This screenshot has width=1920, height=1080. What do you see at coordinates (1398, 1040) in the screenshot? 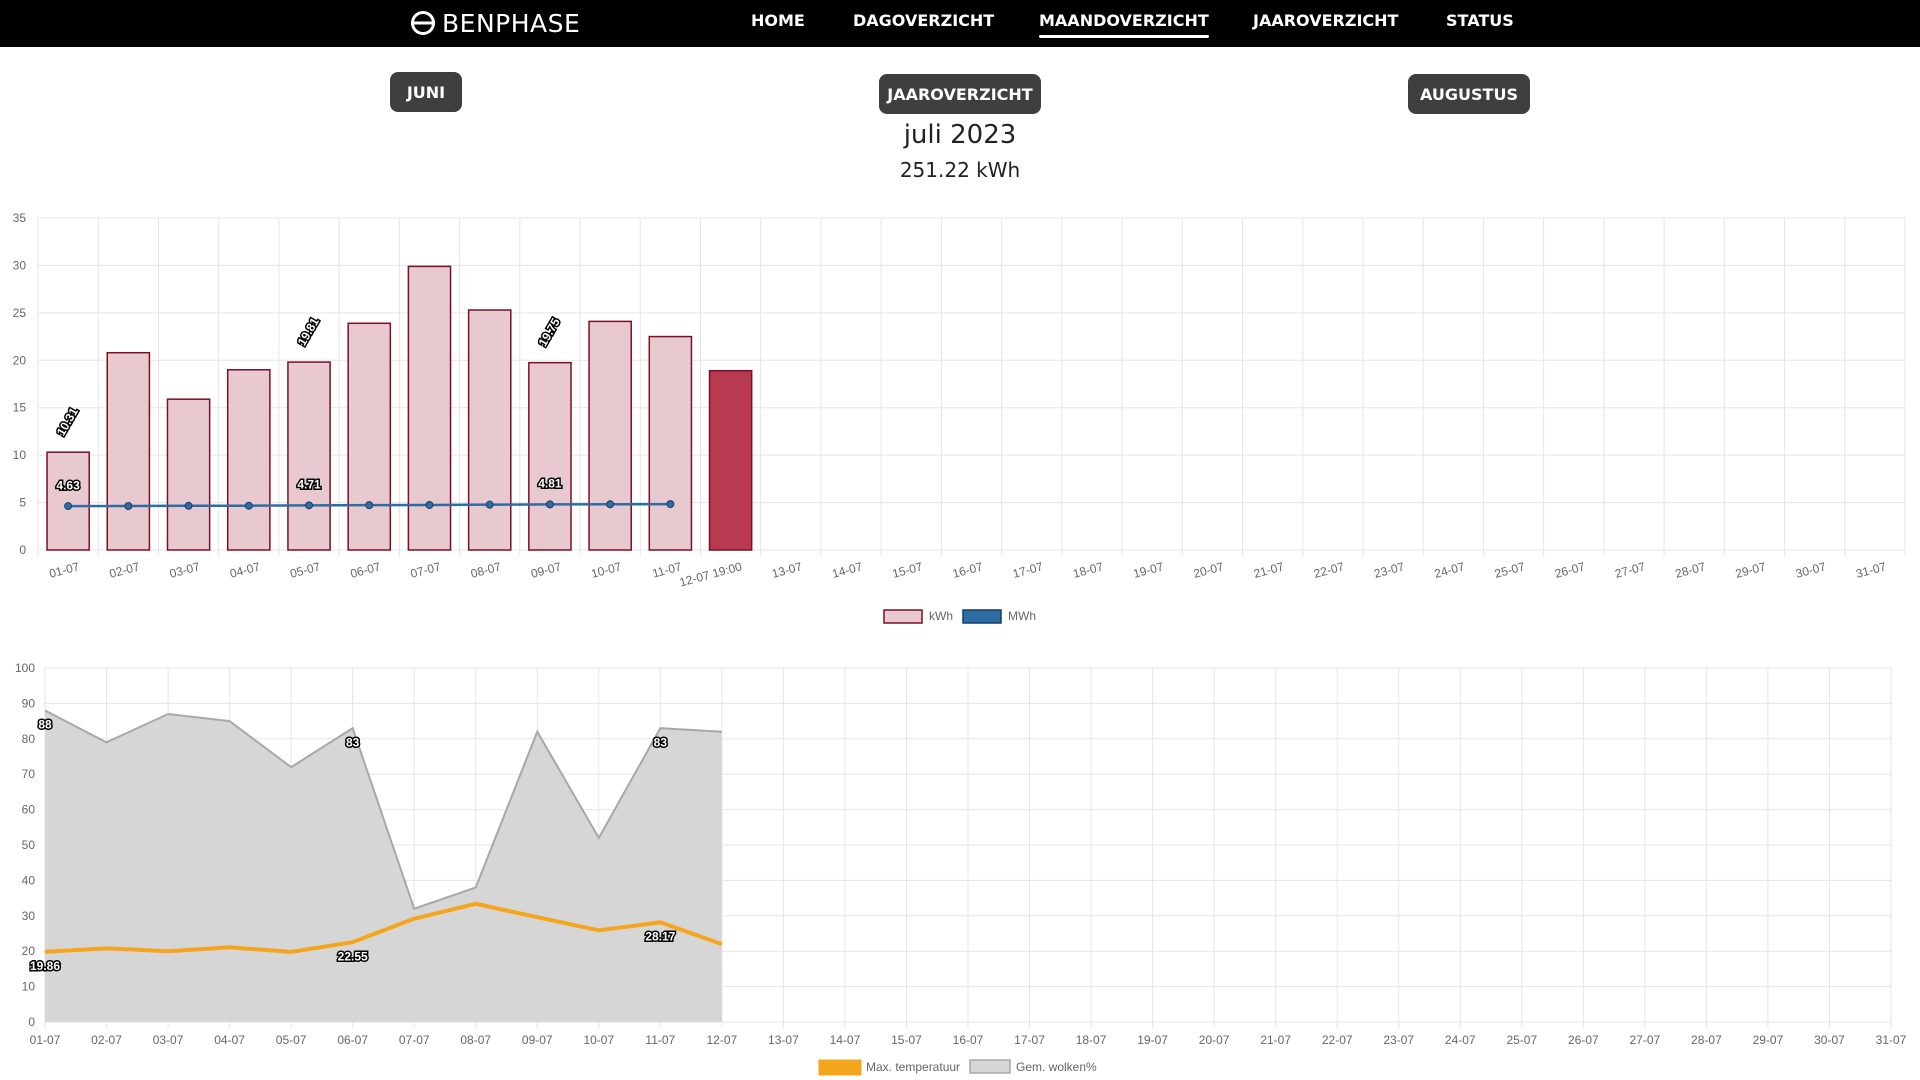
I see `x-tick-label: 23-07` at bounding box center [1398, 1040].